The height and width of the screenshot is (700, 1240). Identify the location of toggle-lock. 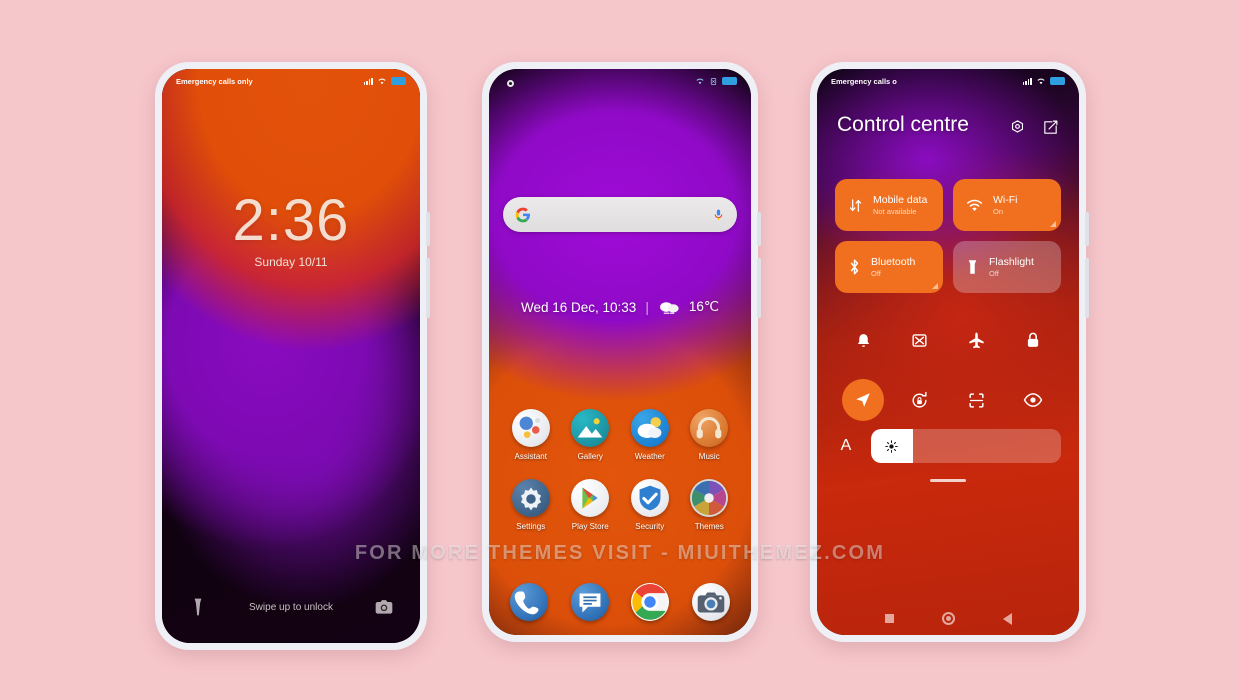
(1033, 340).